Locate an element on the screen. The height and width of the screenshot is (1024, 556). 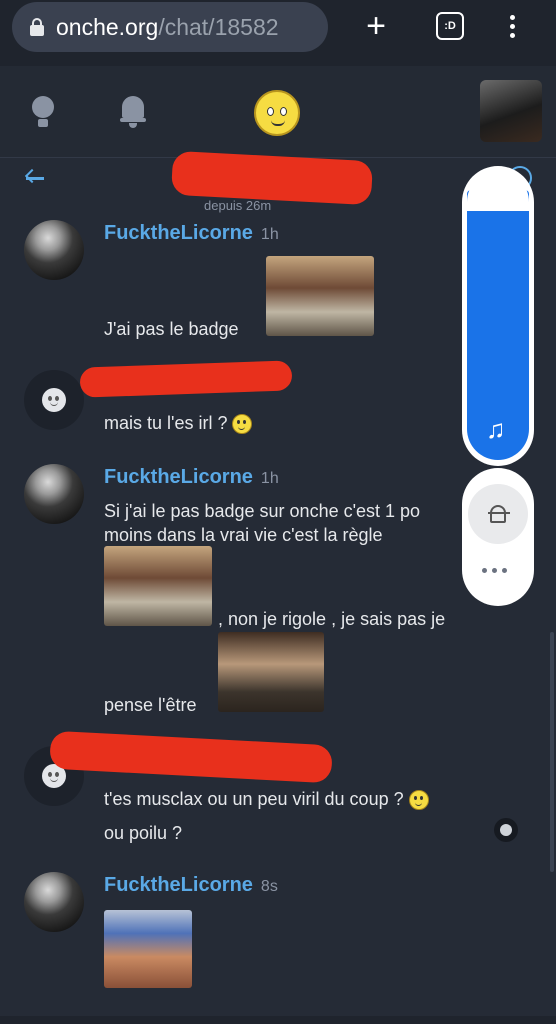
message-text: mais tu l'es irl ? is located at coordinates (178, 423).